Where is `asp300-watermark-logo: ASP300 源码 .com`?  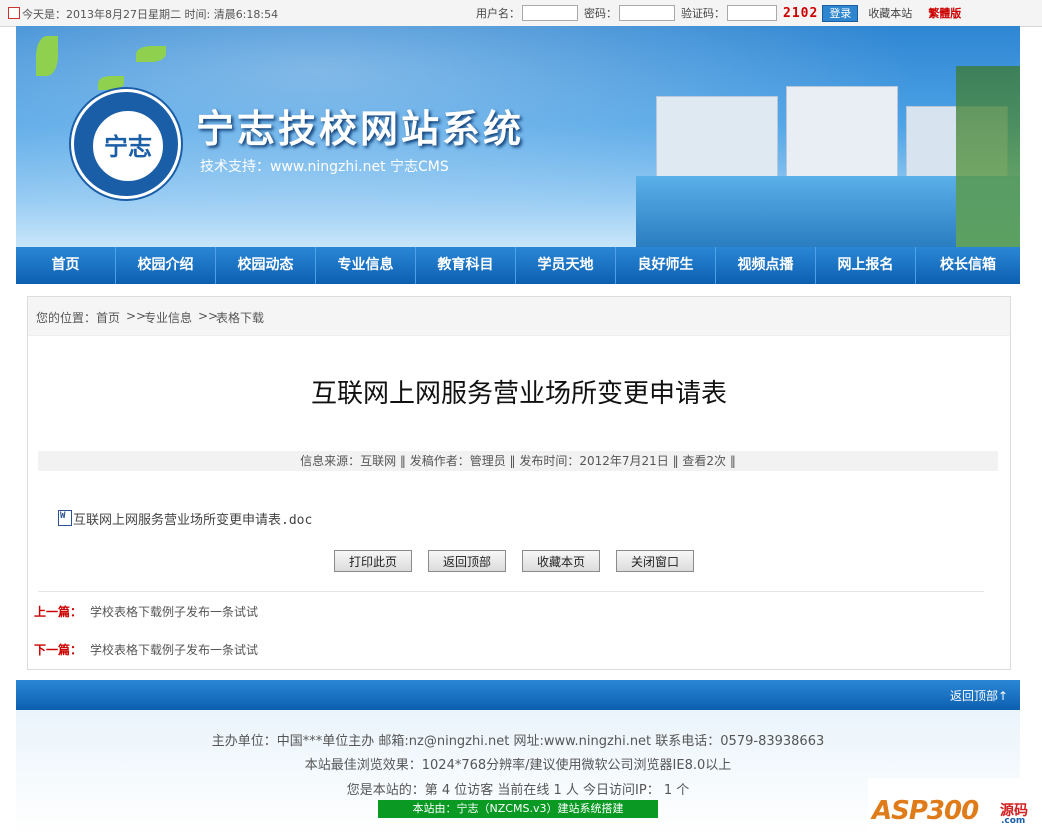
asp300-watermark-logo: ASP300 源码 .com is located at coordinates (953, 806).